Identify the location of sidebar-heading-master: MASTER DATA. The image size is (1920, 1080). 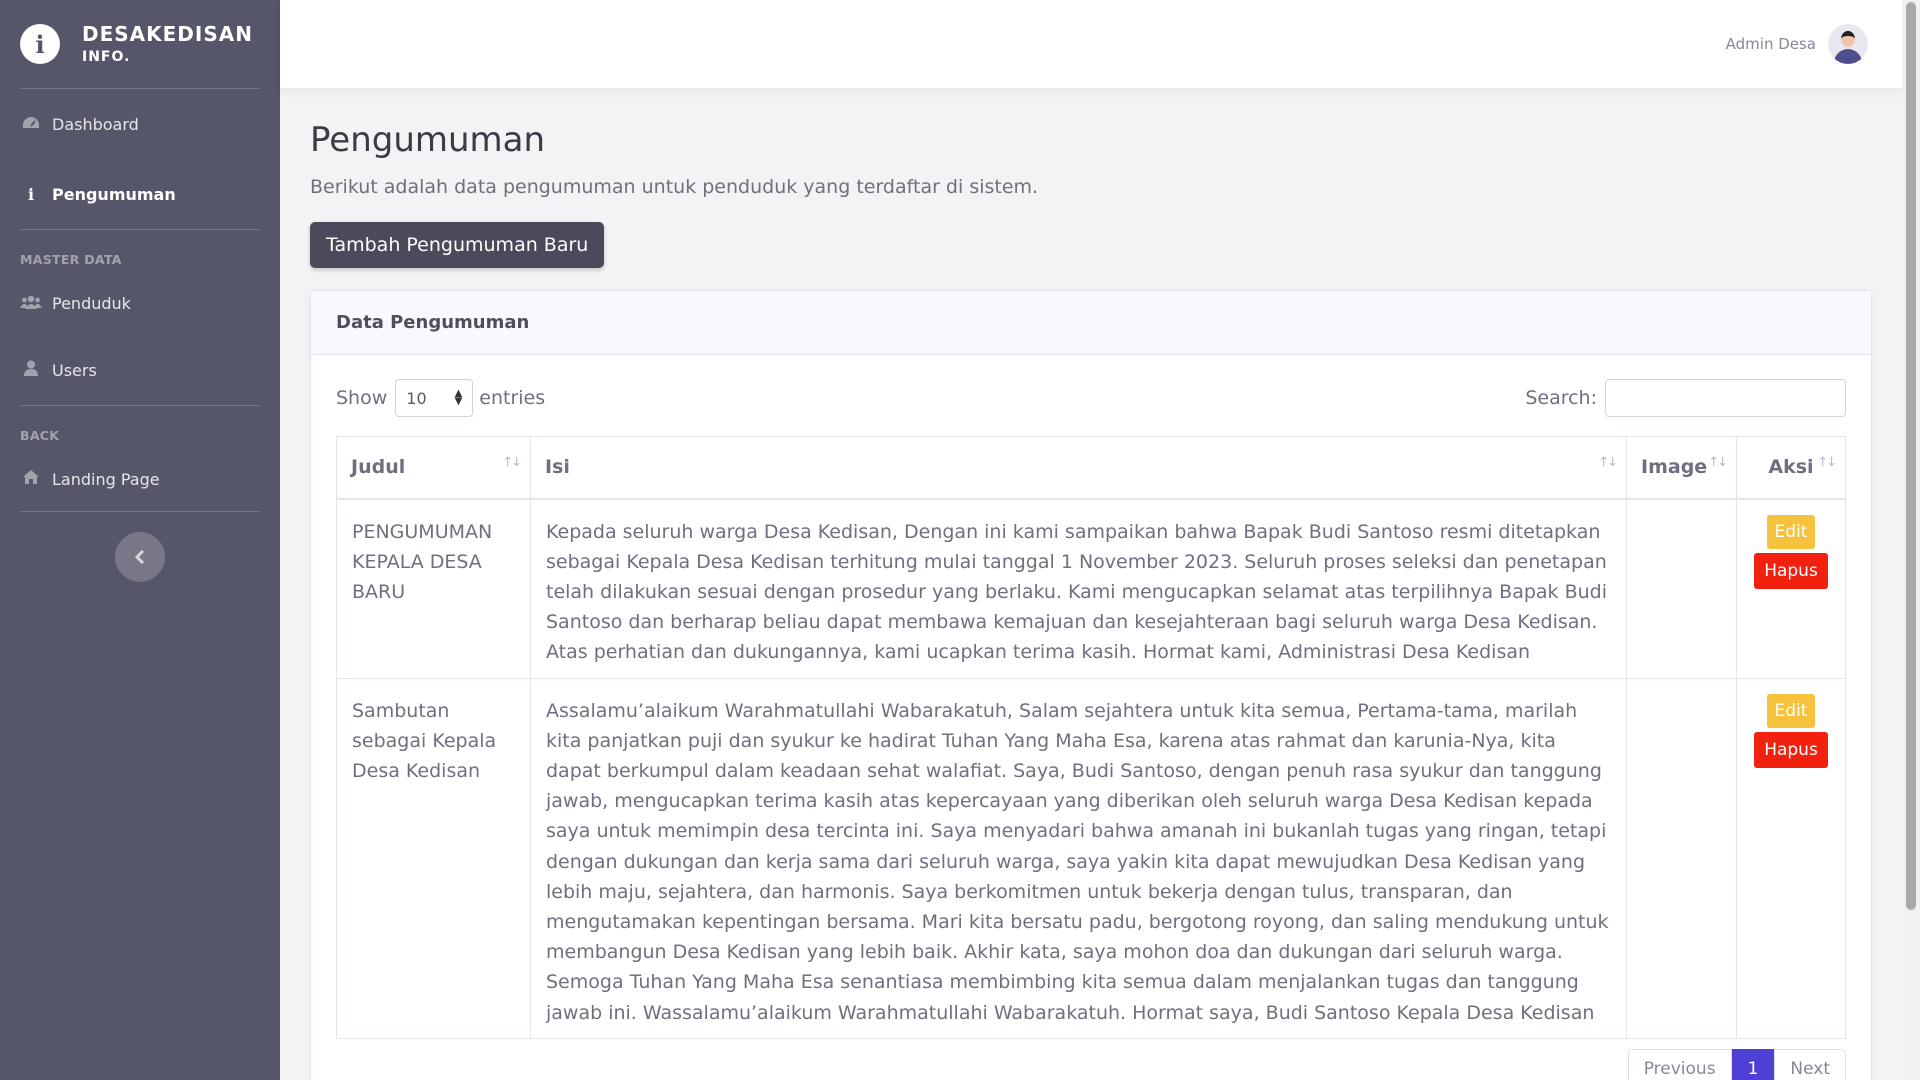
(71, 259).